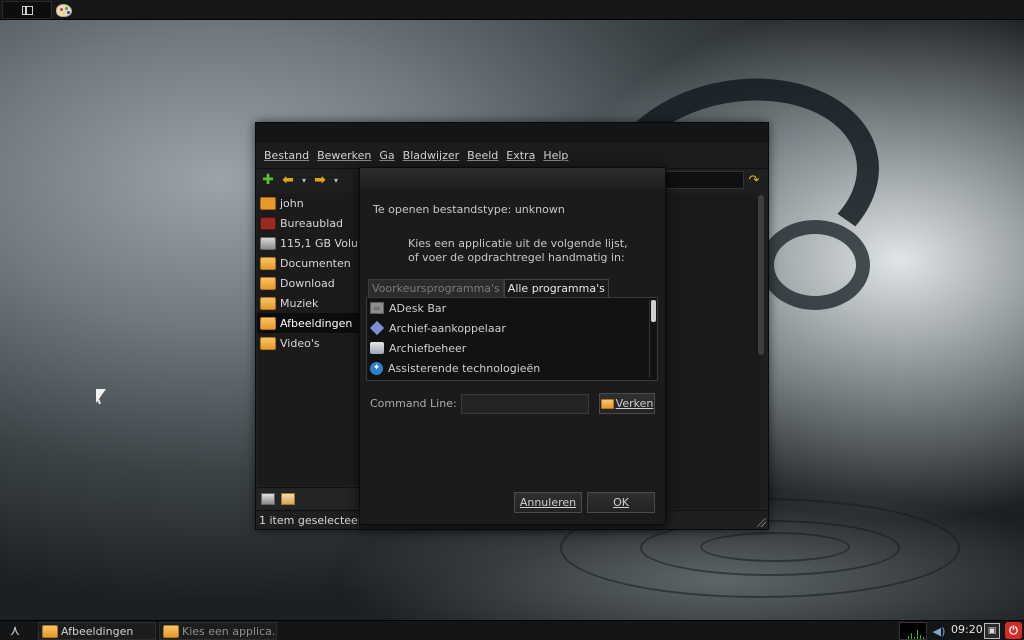  What do you see at coordinates (482, 155) in the screenshot?
I see `menu-beeld: Beeld` at bounding box center [482, 155].